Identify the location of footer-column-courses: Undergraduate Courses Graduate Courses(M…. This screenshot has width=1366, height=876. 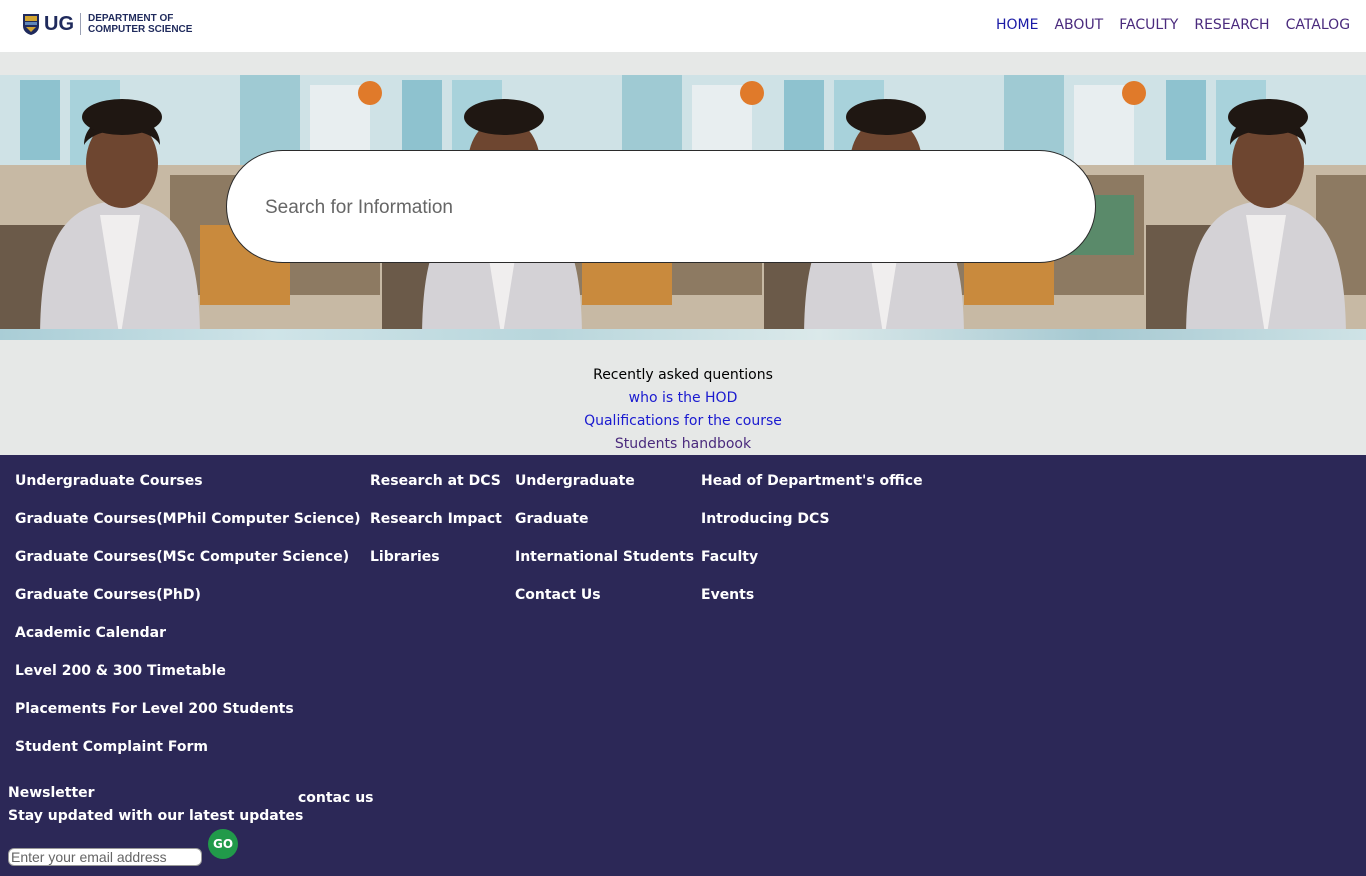
(188, 623).